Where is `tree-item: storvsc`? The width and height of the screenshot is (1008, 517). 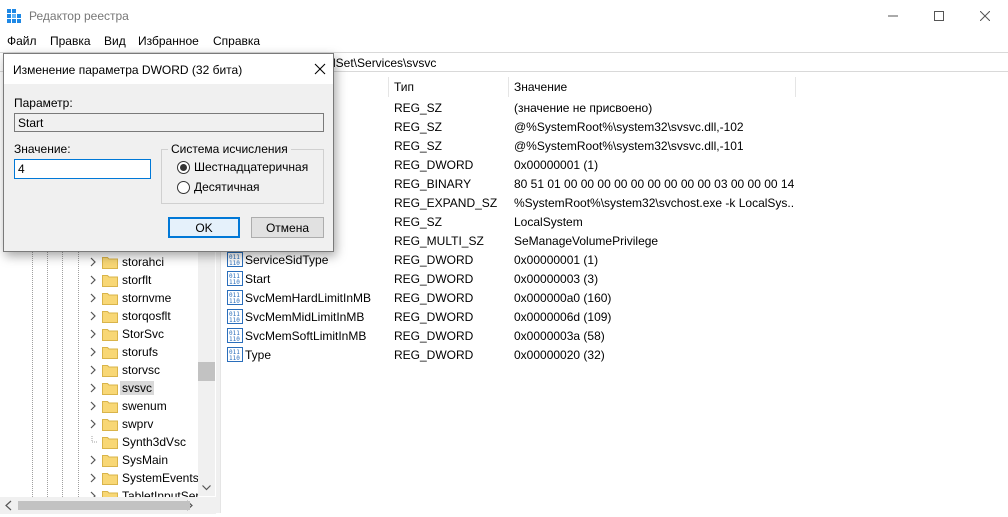
tree-item: storvsc is located at coordinates (151, 370).